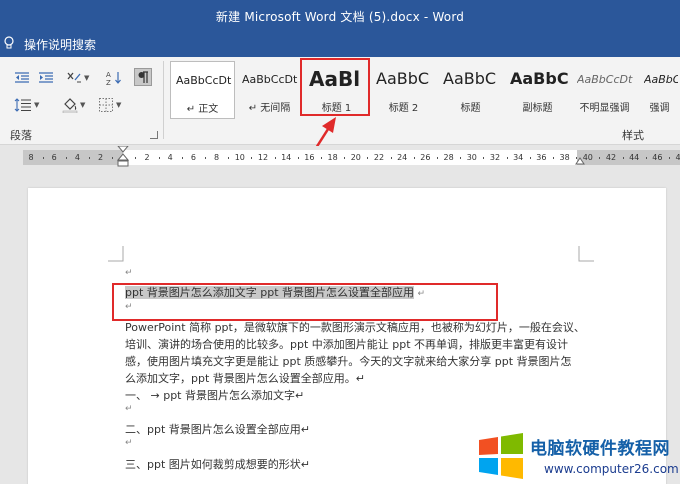  I want to click on ruler-tick-label: 6, so click(193, 157).